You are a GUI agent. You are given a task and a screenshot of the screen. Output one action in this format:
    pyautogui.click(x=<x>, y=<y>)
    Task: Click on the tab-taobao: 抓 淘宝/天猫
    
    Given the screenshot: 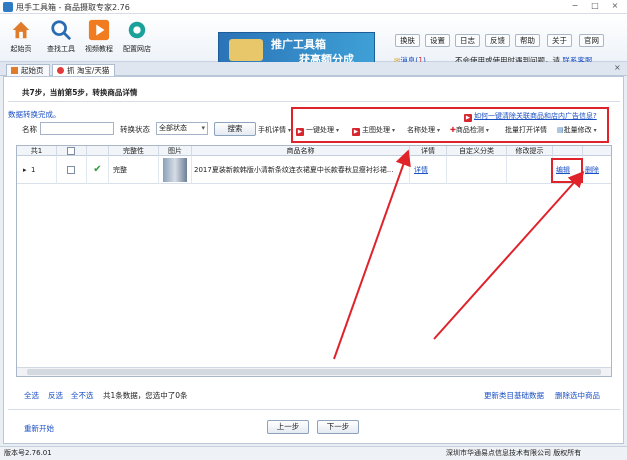 What is the action you would take?
    pyautogui.click(x=84, y=70)
    